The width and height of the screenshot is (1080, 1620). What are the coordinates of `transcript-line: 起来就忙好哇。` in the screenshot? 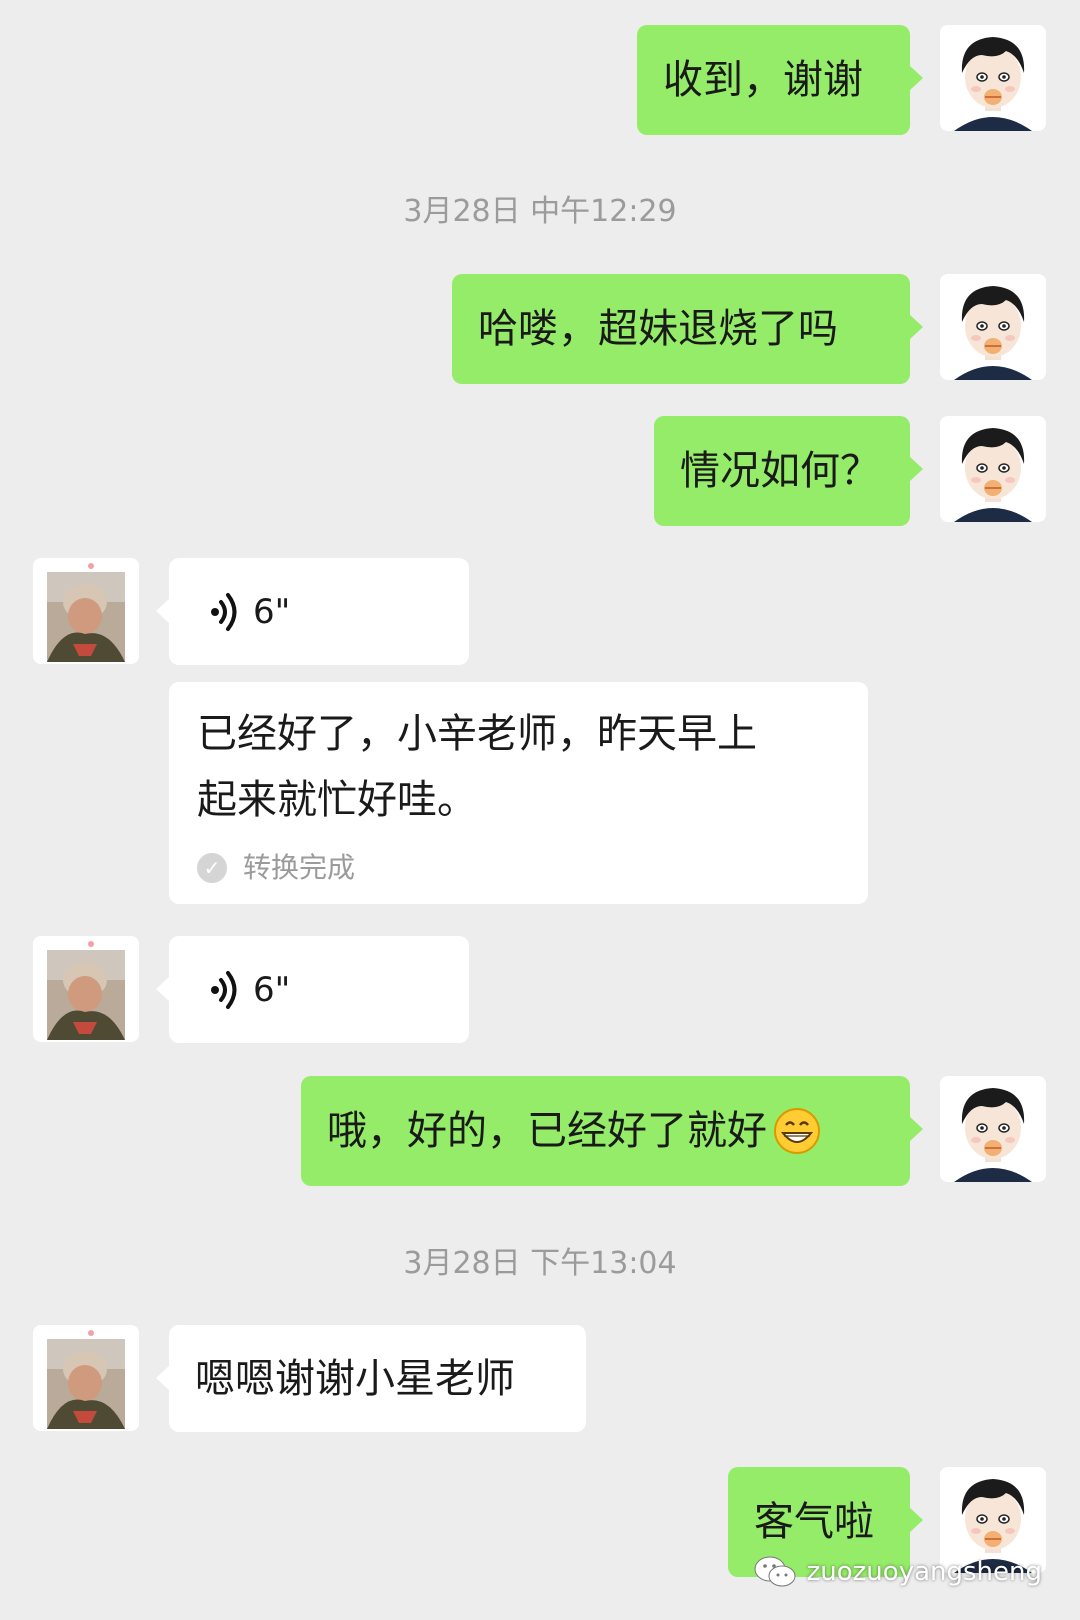 It's located at (337, 800).